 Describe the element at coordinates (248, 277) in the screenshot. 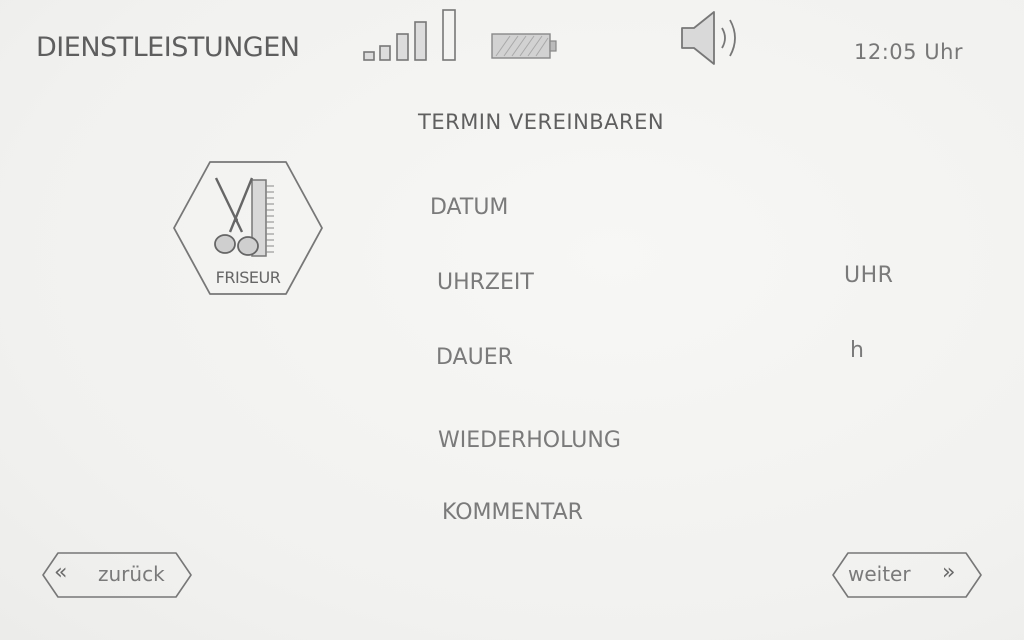

I see `service-label: FRISEUR` at that location.